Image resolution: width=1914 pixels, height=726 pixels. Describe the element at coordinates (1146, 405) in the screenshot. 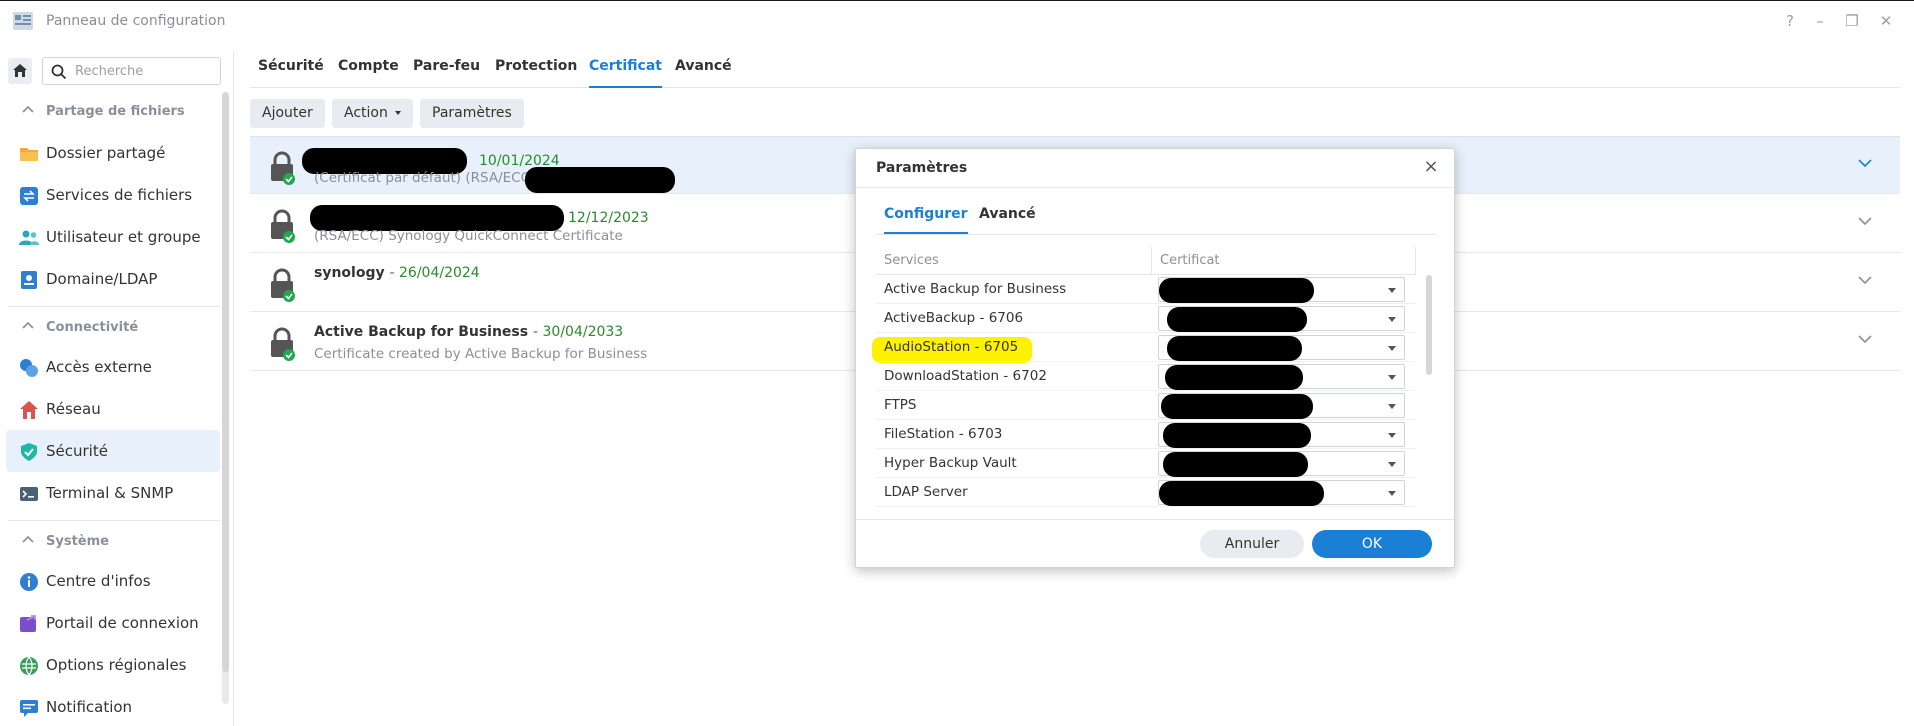

I see `table-row: FTPS` at that location.